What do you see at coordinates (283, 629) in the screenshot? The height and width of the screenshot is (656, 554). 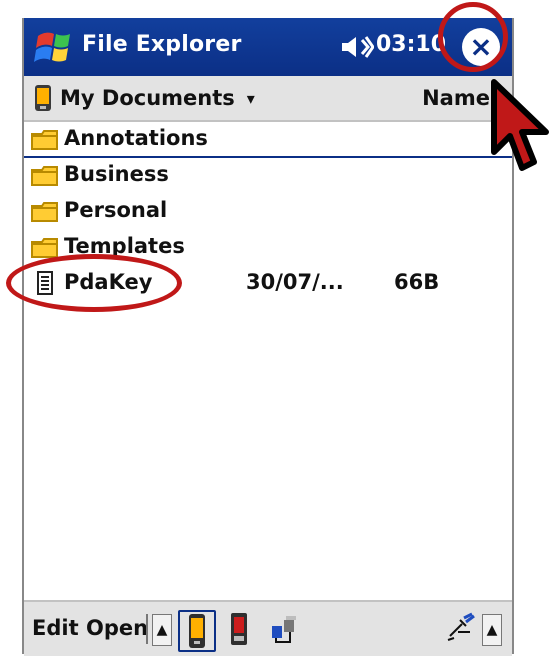 I see `network-icon` at bounding box center [283, 629].